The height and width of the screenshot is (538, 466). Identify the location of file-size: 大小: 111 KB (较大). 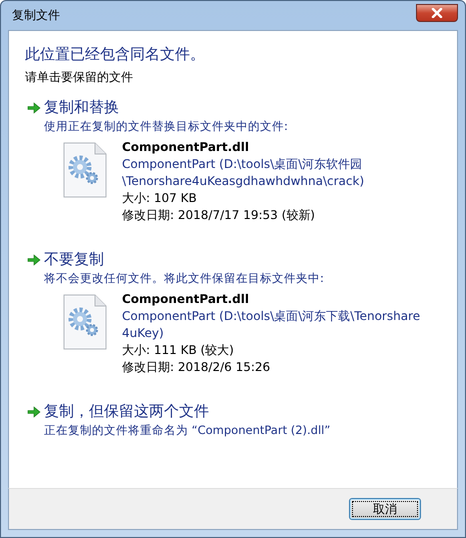
(178, 350).